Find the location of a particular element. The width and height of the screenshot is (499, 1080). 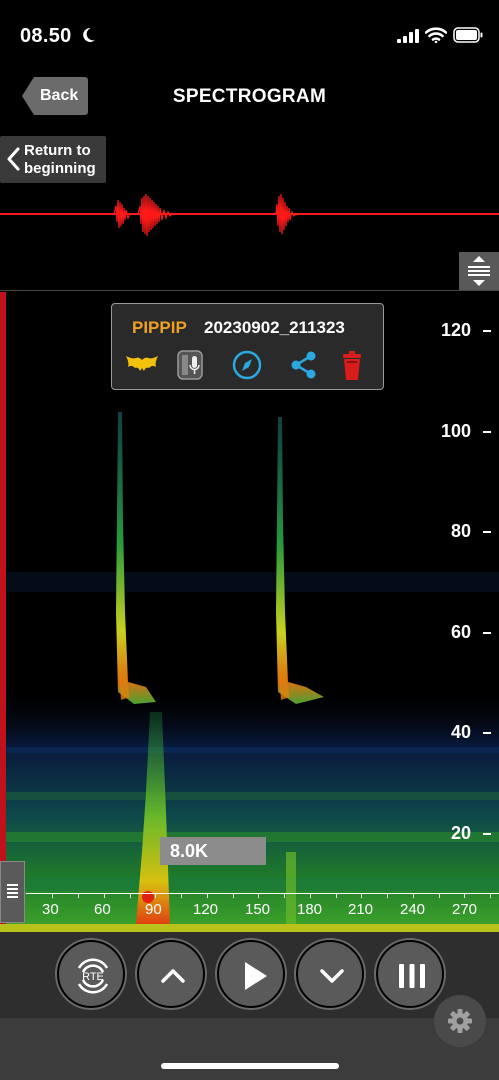

recorder-icon is located at coordinates (190, 365).